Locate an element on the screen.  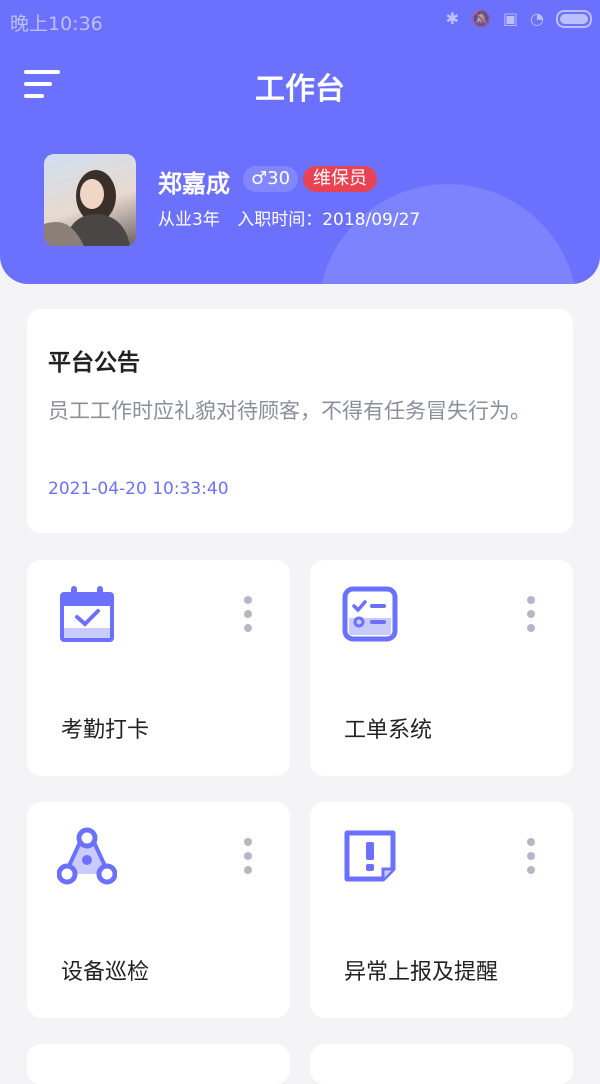
notice-title: 平台公告 is located at coordinates (94, 363).